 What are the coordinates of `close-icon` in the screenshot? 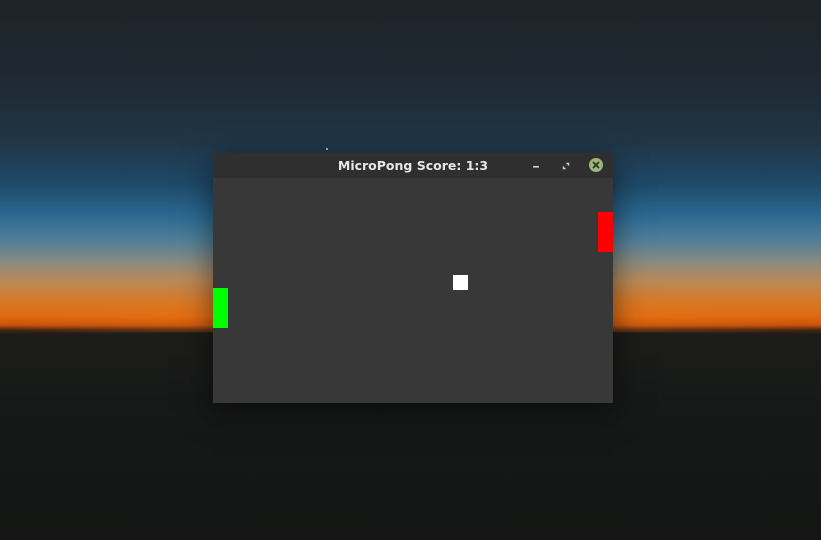 It's located at (596, 165).